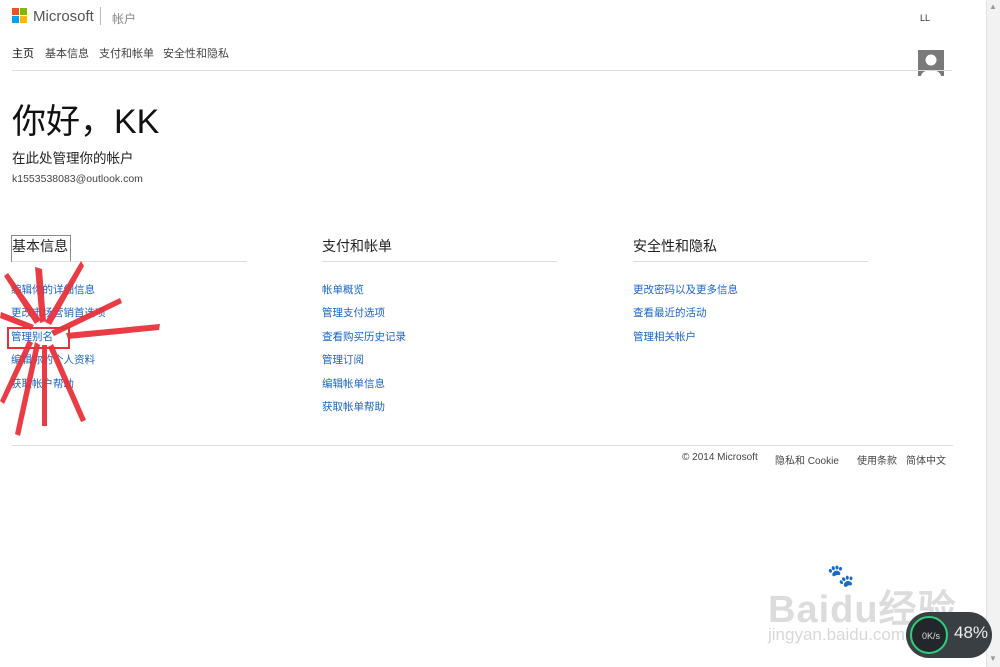  I want to click on section-name: 帐户, so click(124, 18).